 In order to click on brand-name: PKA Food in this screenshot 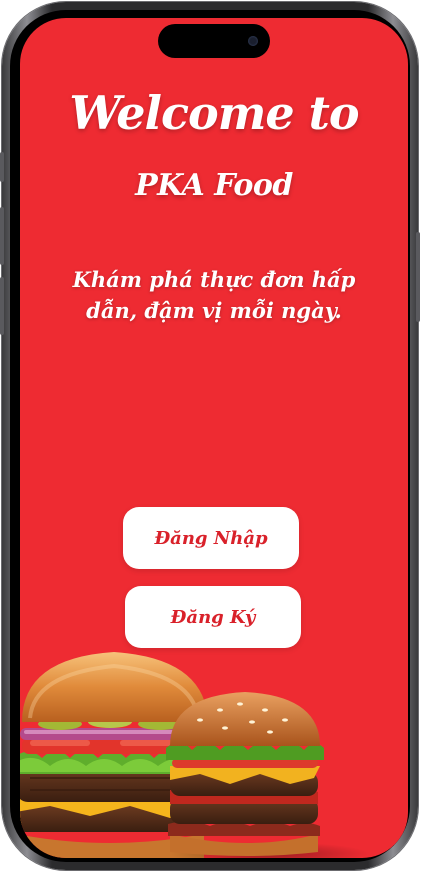, I will do `click(214, 185)`.